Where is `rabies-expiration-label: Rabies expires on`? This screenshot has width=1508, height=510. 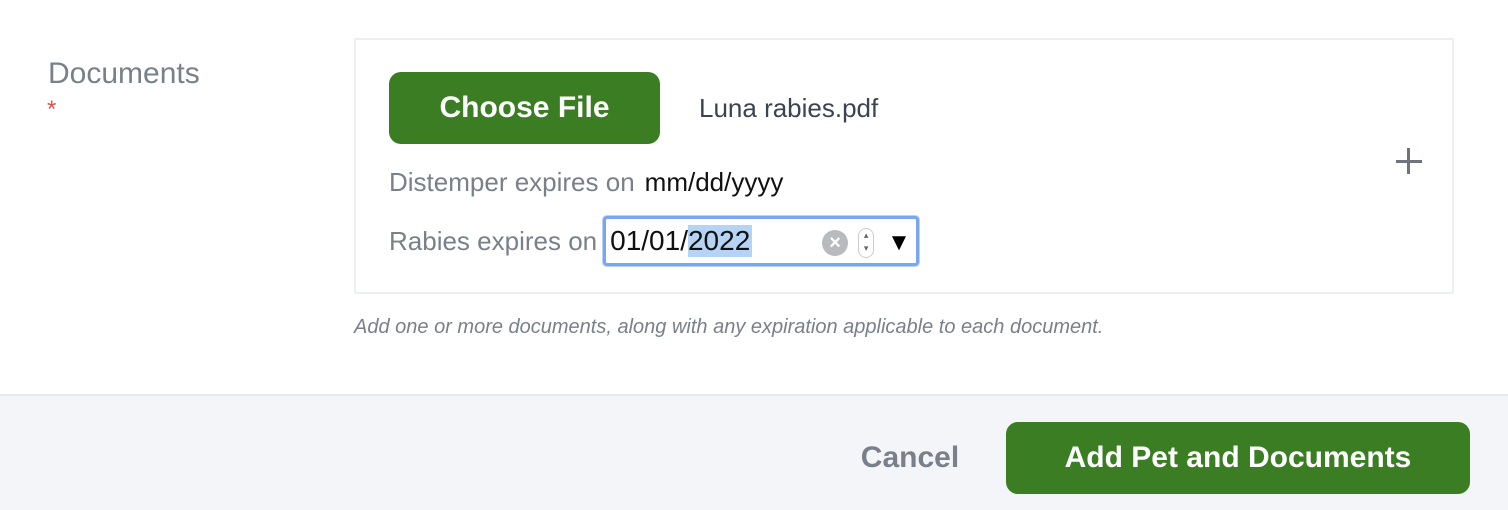
rabies-expiration-label: Rabies expires on is located at coordinates (493, 240).